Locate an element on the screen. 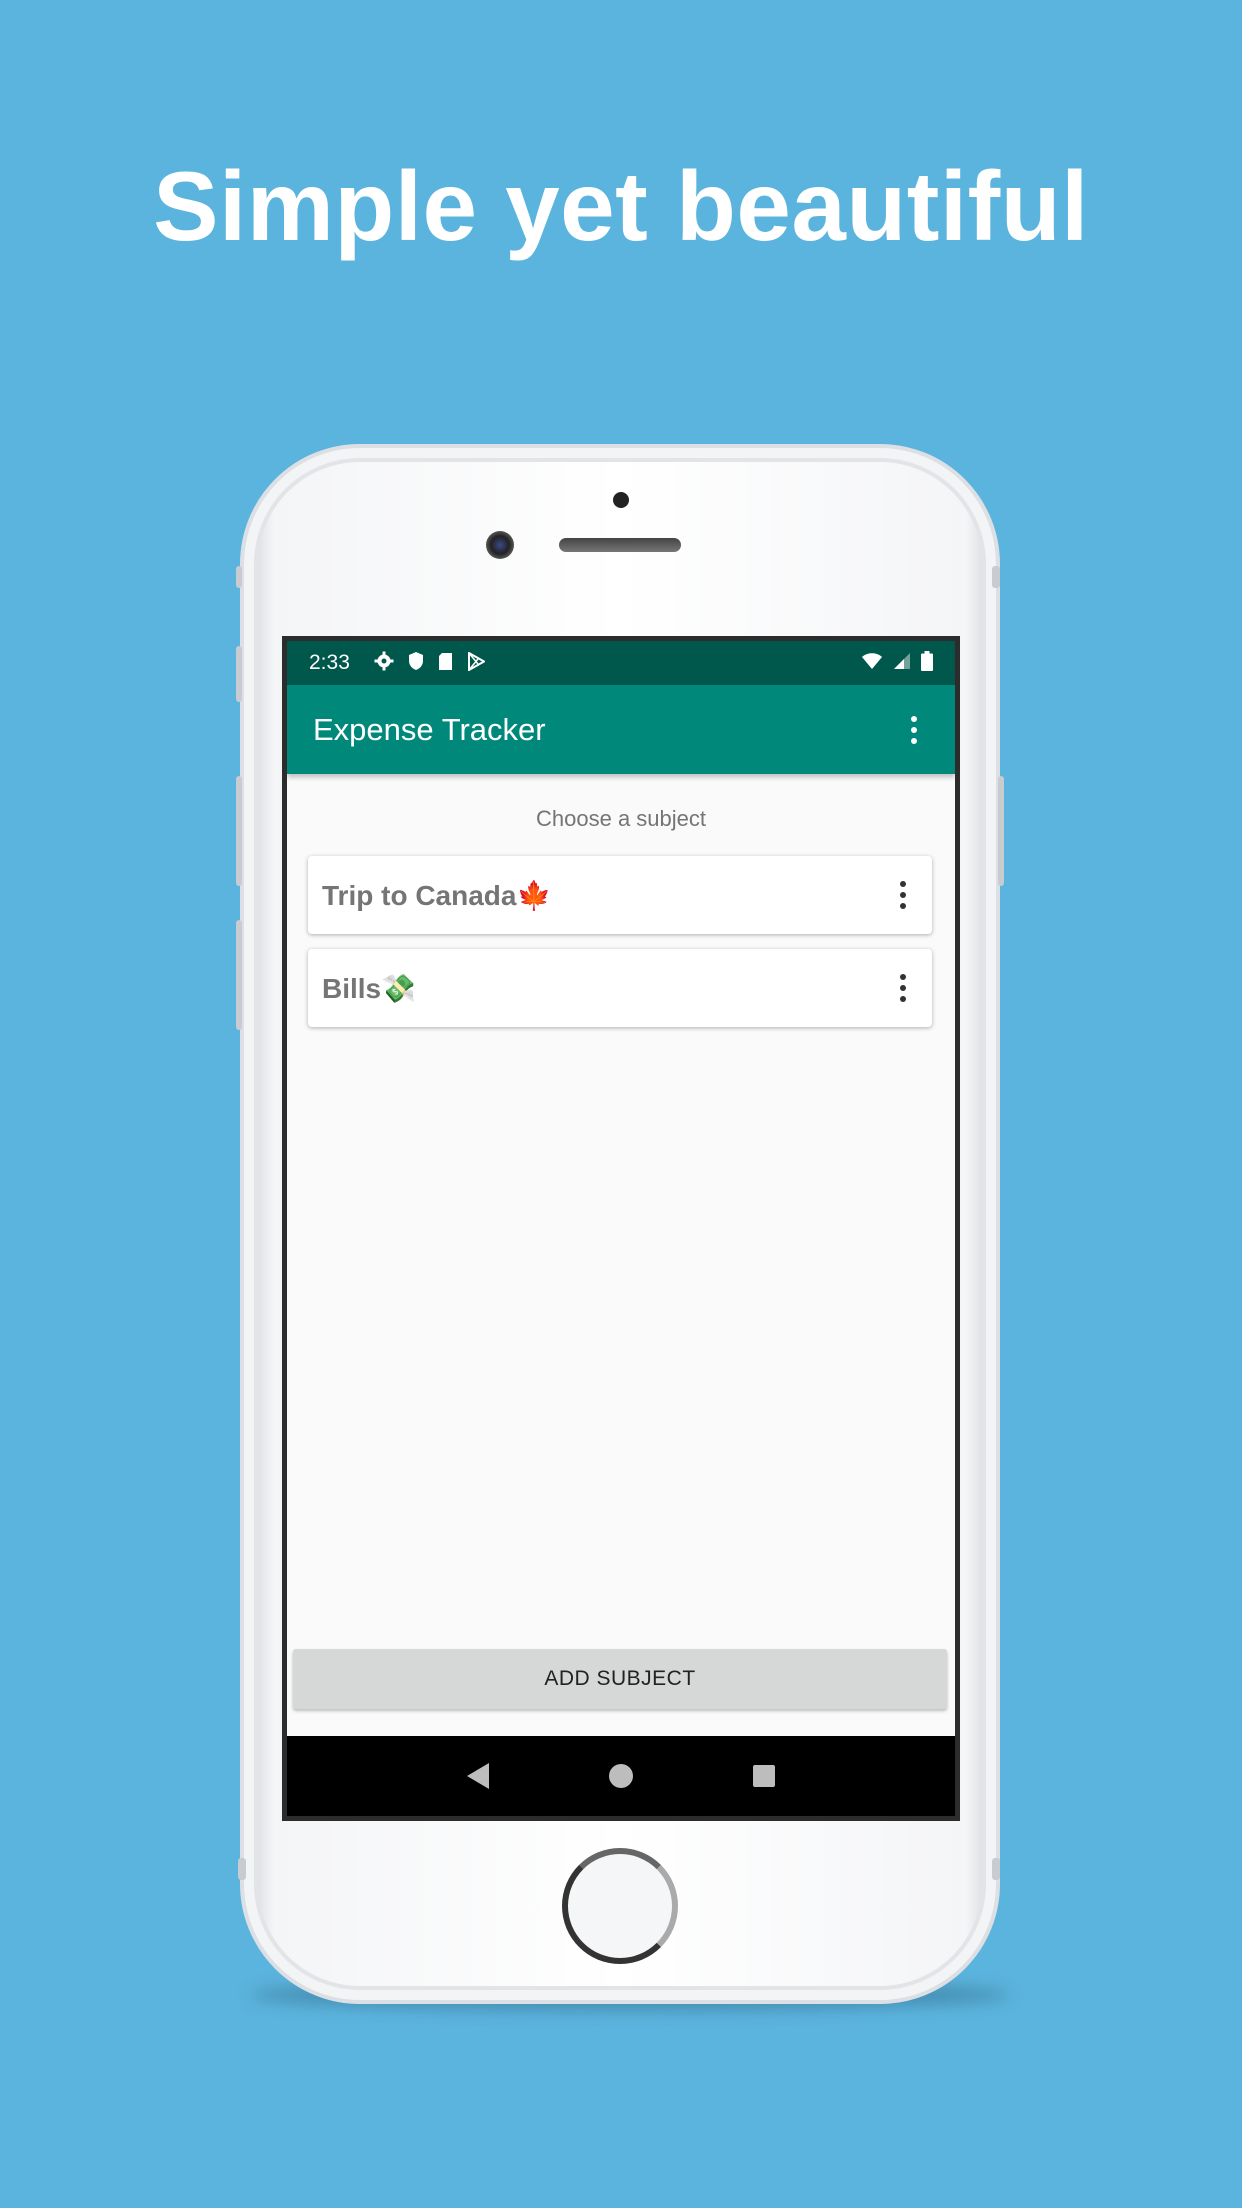 This screenshot has width=1242, height=2208. subject-card-trip-to-canada: Trip to Canada🍁 is located at coordinates (620, 895).